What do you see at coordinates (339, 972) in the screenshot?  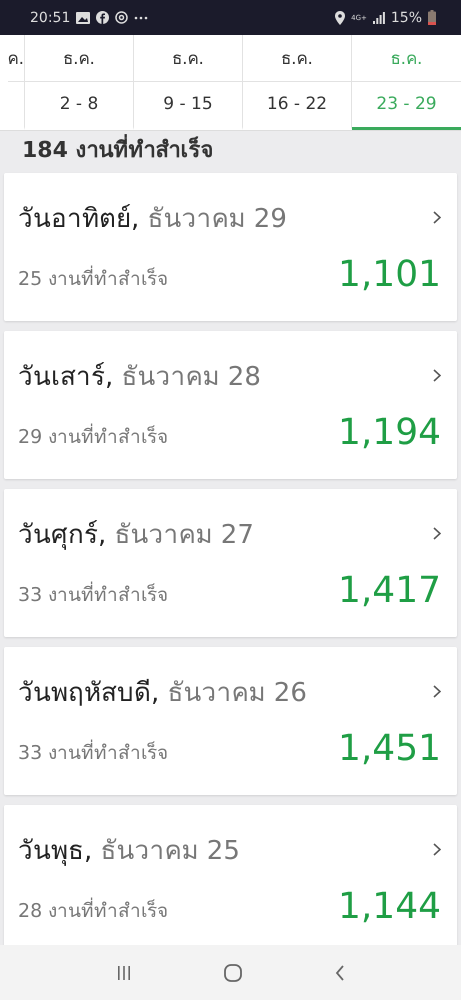 I see `back-icon` at bounding box center [339, 972].